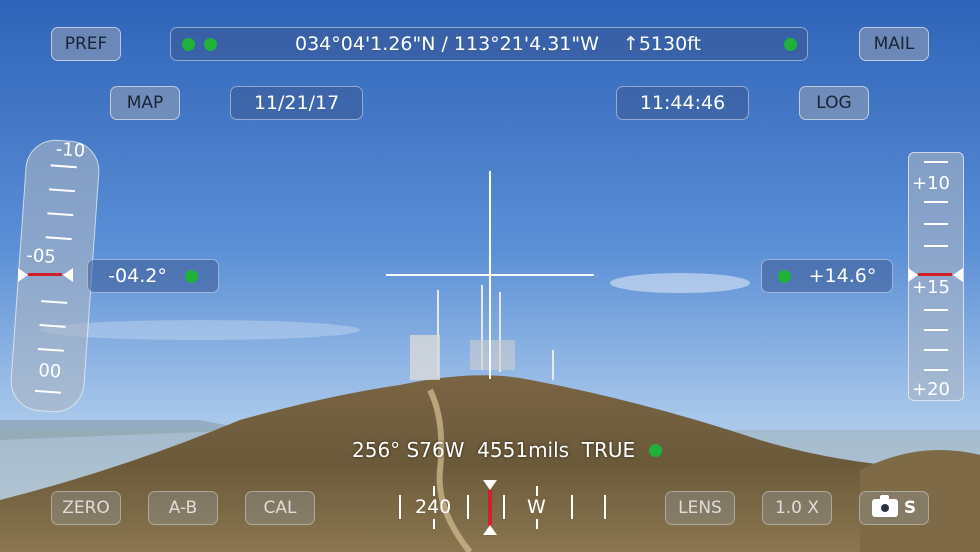 The height and width of the screenshot is (552, 980). I want to click on elevation-text: ↑5130ft, so click(661, 44).